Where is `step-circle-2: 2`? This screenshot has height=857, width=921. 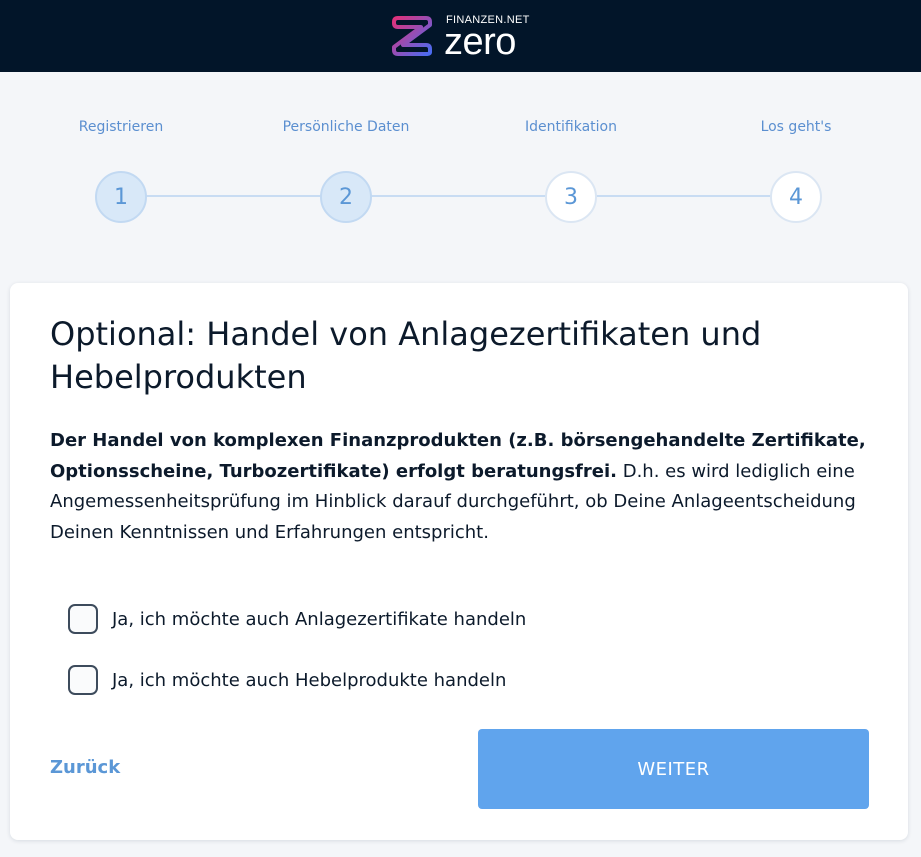
step-circle-2: 2 is located at coordinates (346, 197).